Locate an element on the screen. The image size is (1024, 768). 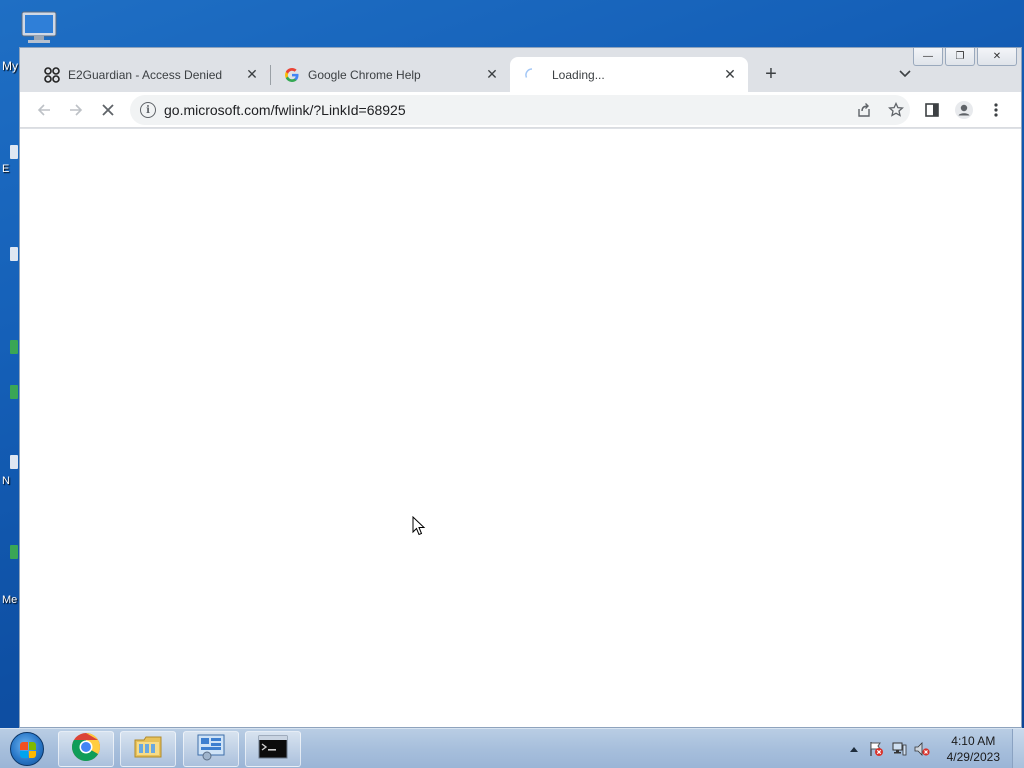
mouse-cursor-icon is located at coordinates (419, 528).